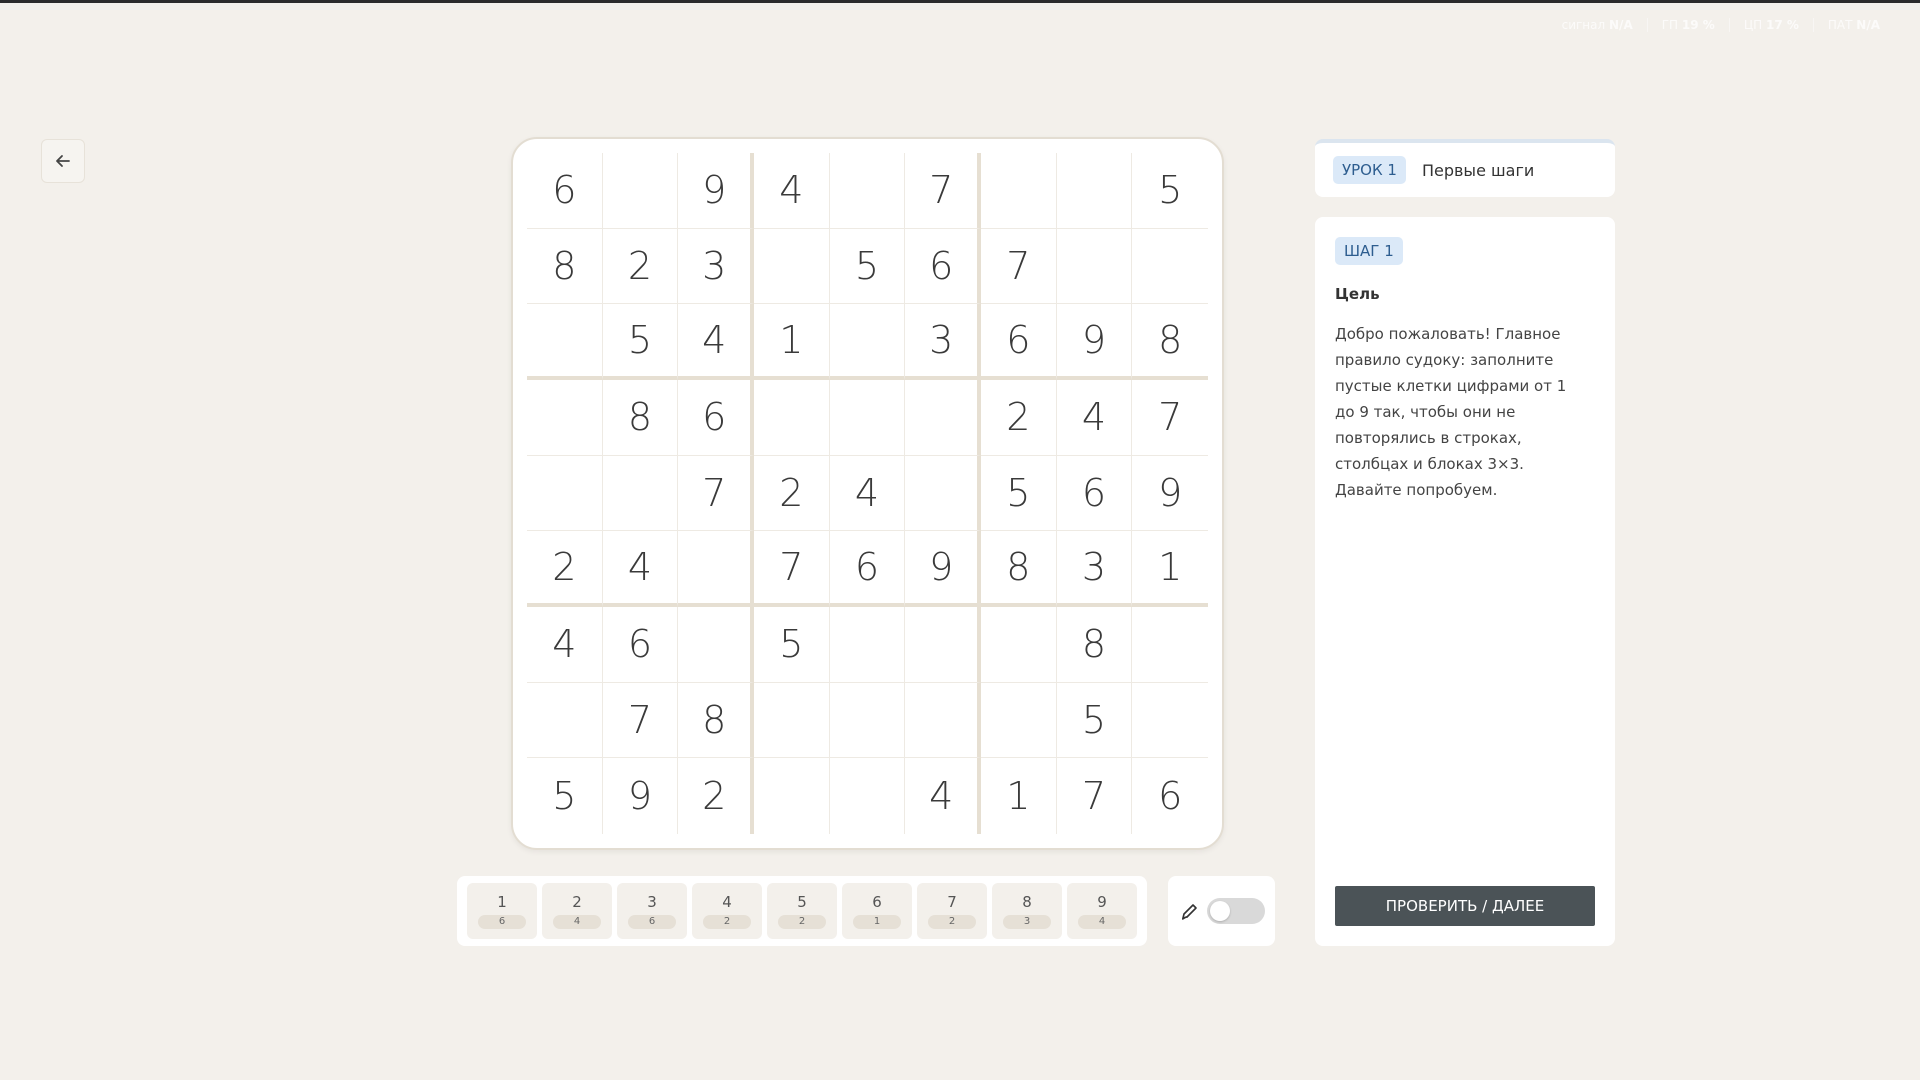 This screenshot has height=1080, width=1920. I want to click on number-key-3: 36, so click(652, 911).